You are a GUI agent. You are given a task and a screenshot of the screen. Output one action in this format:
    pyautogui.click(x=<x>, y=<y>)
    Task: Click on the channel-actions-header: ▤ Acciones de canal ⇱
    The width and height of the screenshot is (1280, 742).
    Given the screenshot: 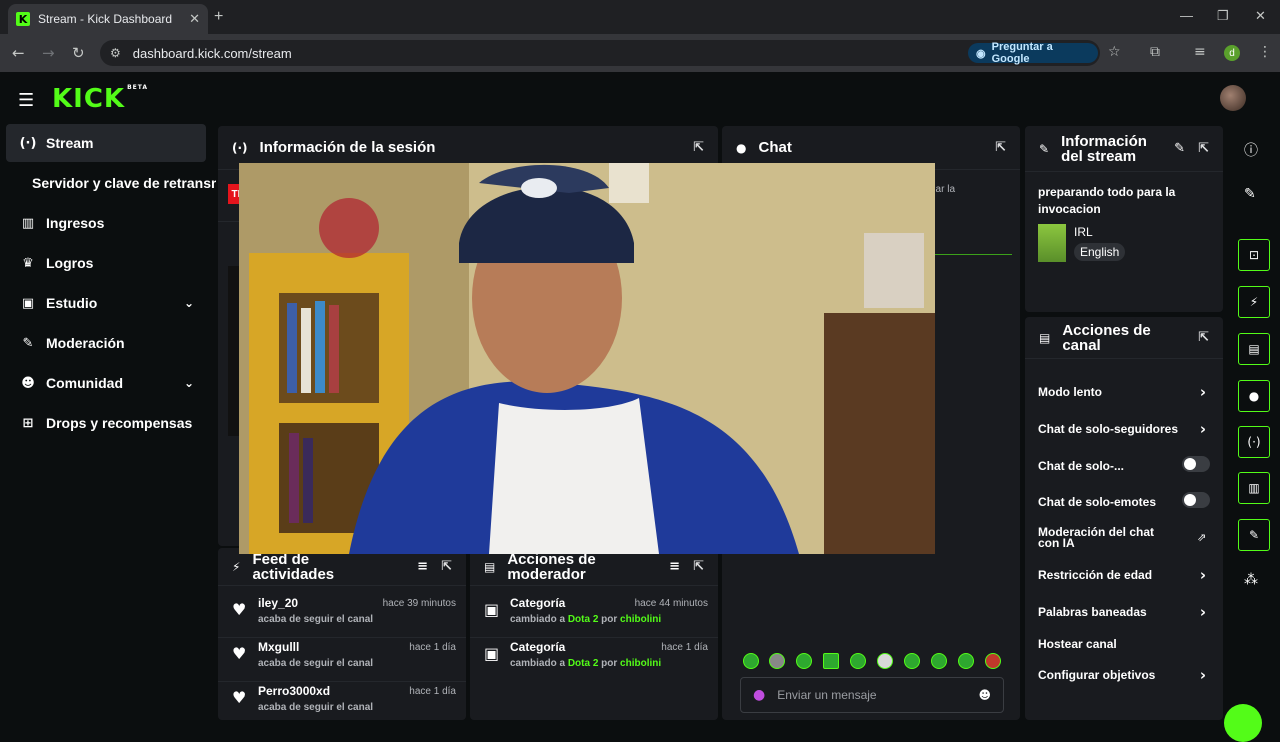 What is the action you would take?
    pyautogui.click(x=1124, y=338)
    